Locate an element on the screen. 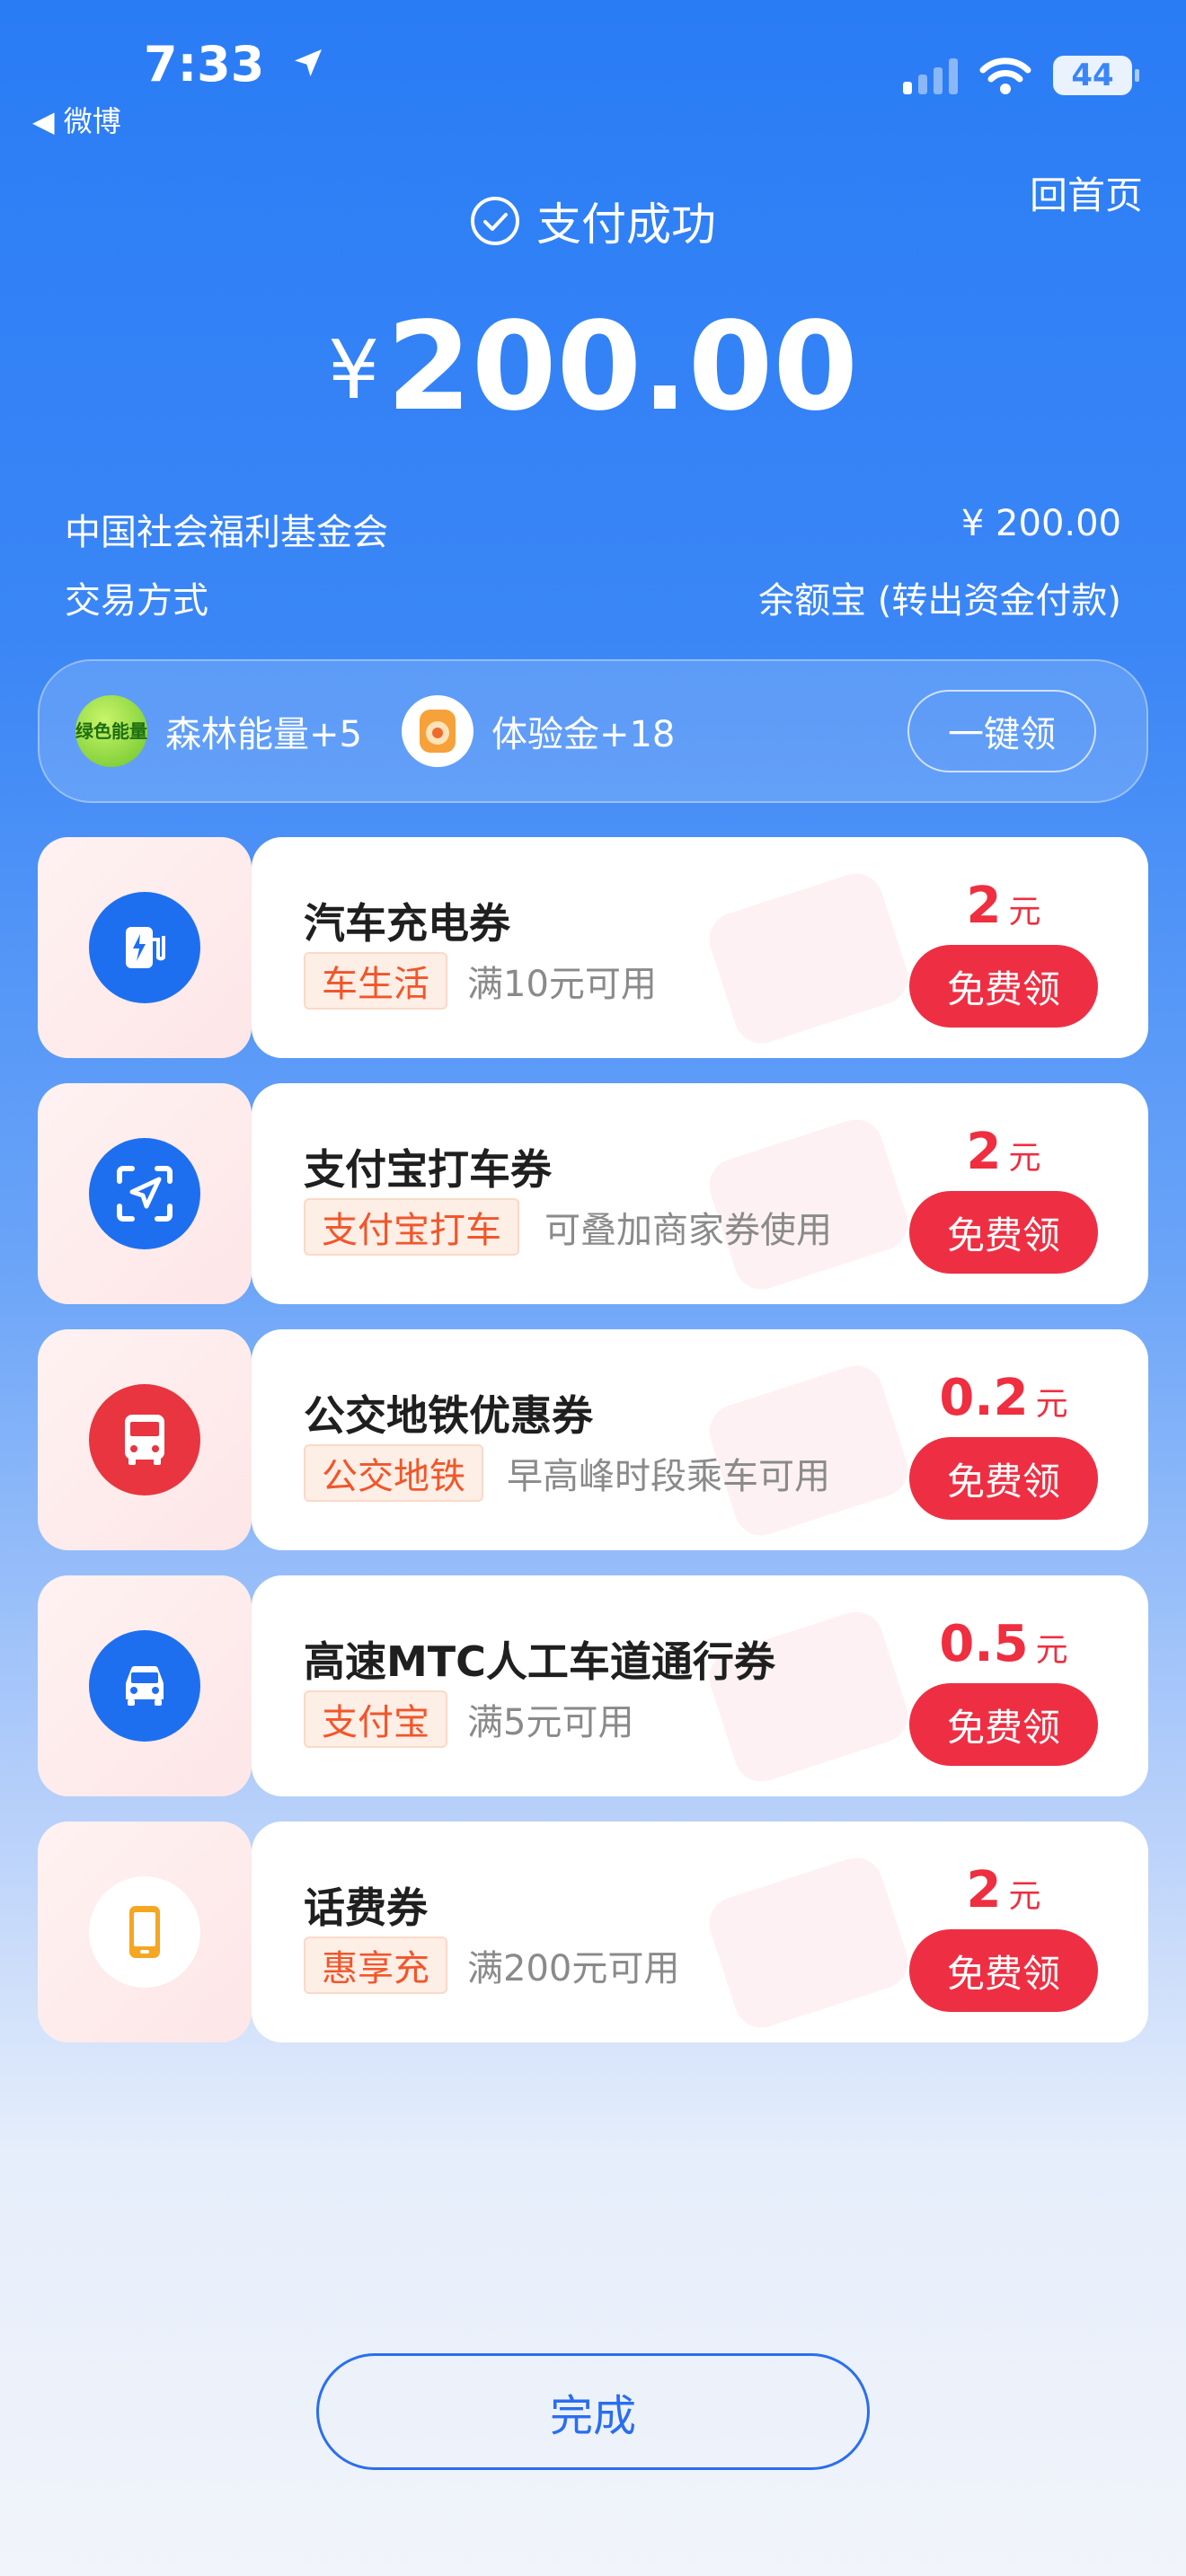 Image resolution: width=1186 pixels, height=2576 pixels. coupon-body: 支付宝打车券 支付宝打车 可叠加商家券使用 2元 免费领 is located at coordinates (700, 1193).